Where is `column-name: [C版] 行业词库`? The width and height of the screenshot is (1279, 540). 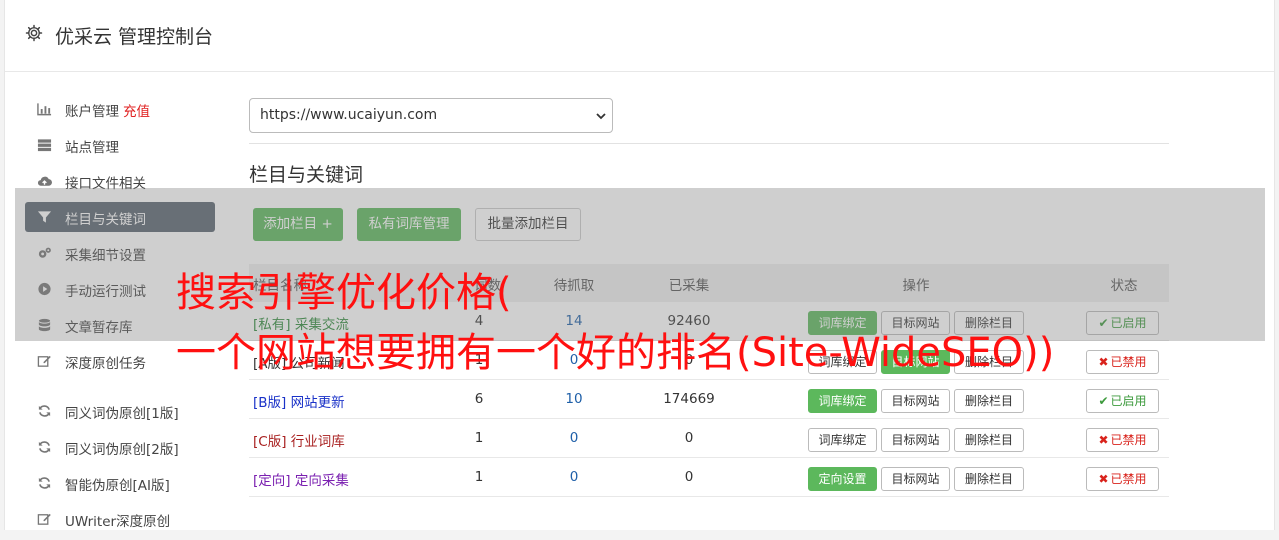
column-name: [C版] 行业词库 is located at coordinates (299, 440).